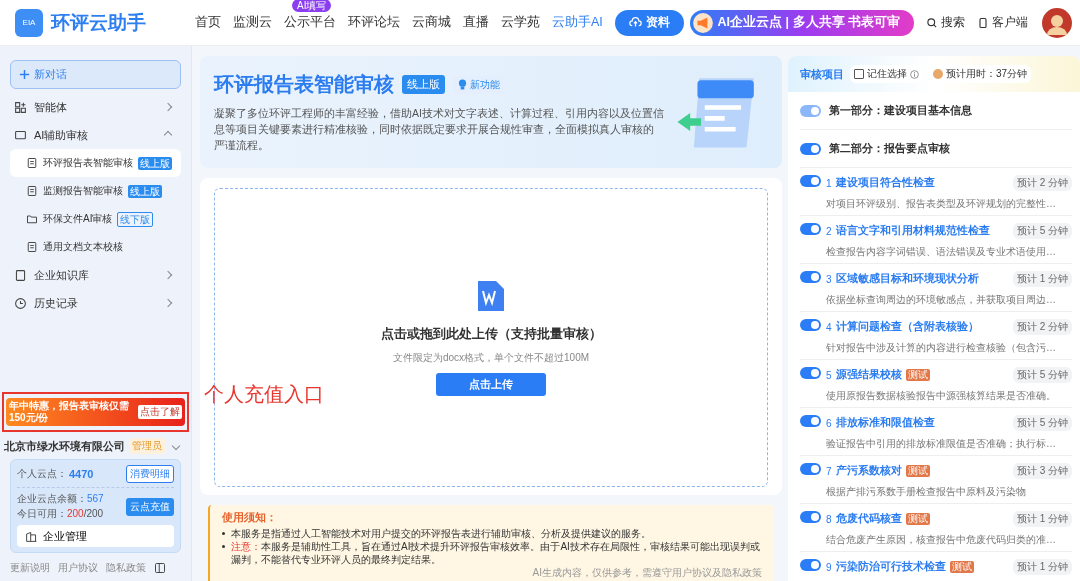 This screenshot has height=581, width=1080. What do you see at coordinates (520, 22) in the screenshot?
I see `nav-link: 云学苑` at bounding box center [520, 22].